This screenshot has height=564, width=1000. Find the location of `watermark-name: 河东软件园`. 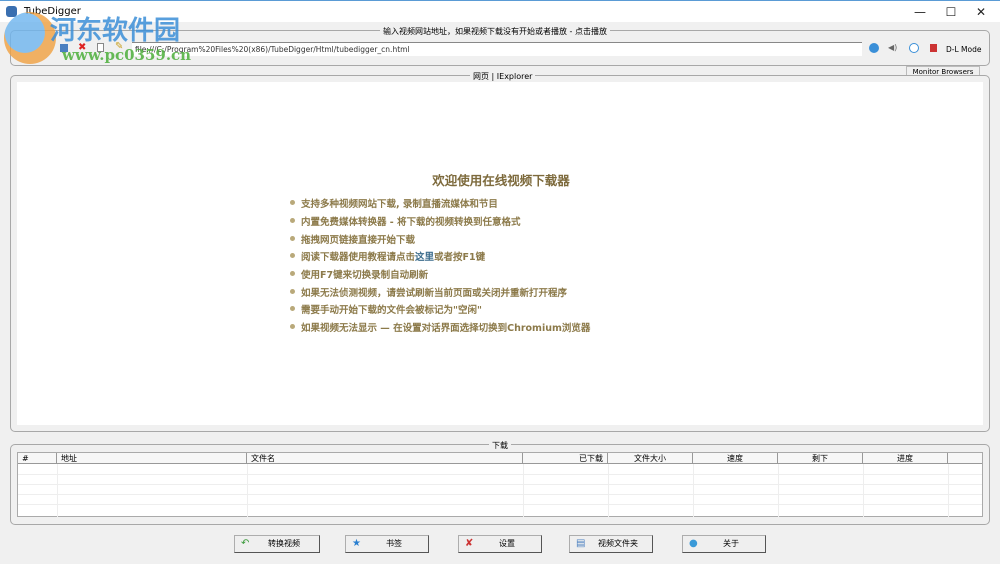

watermark-name: 河东软件园 is located at coordinates (115, 31).